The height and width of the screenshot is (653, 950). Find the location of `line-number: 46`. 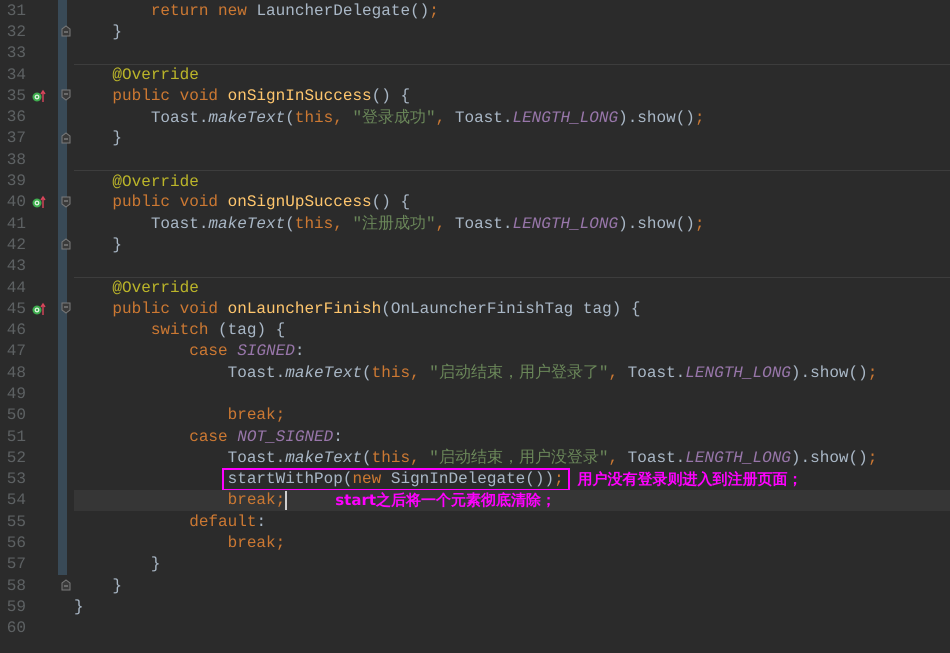

line-number: 46 is located at coordinates (16, 330).